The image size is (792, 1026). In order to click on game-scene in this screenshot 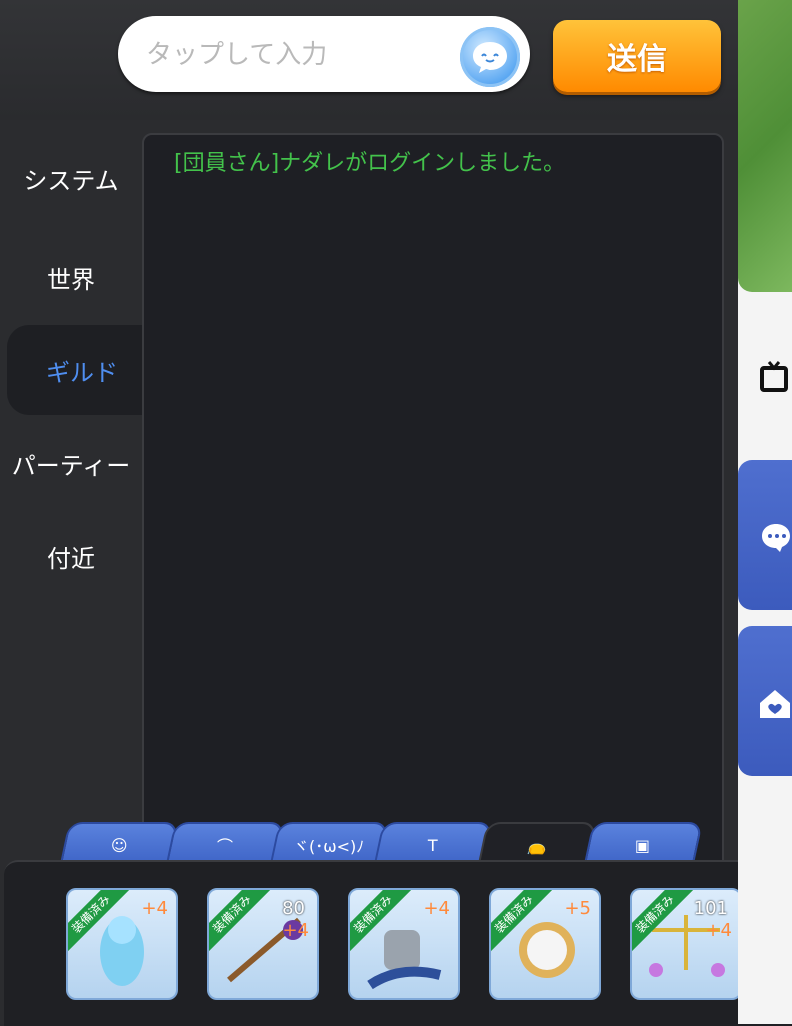, I will do `click(765, 146)`.